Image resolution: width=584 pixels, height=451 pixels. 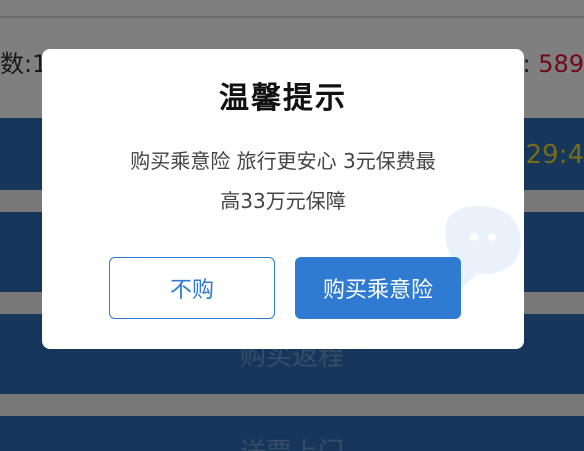 I want to click on dialog-message-line: 购买乘意险 旅行更安心 3元保费最, so click(x=283, y=161).